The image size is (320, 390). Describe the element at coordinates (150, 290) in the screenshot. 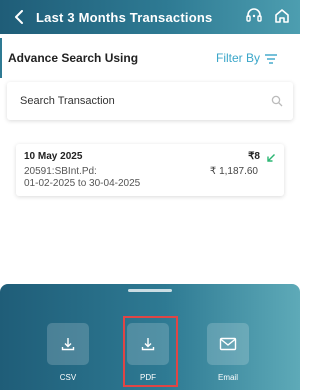

I see `drag-handle` at that location.